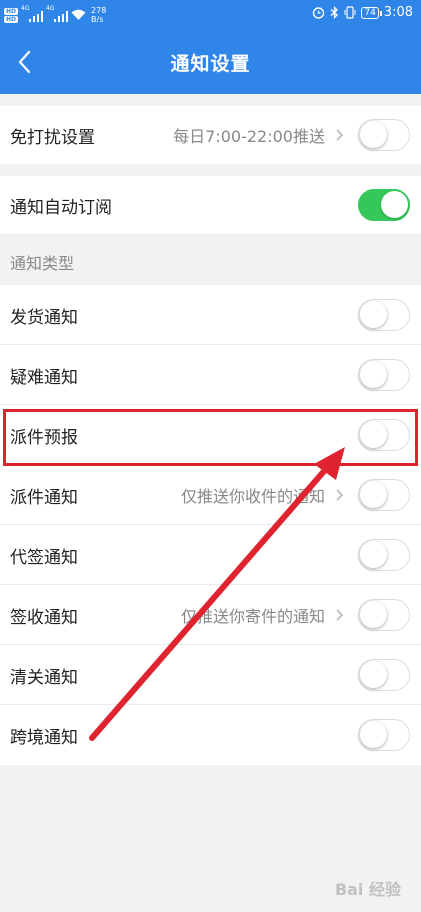  What do you see at coordinates (334, 12) in the screenshot?
I see `bluetooth-icon` at bounding box center [334, 12].